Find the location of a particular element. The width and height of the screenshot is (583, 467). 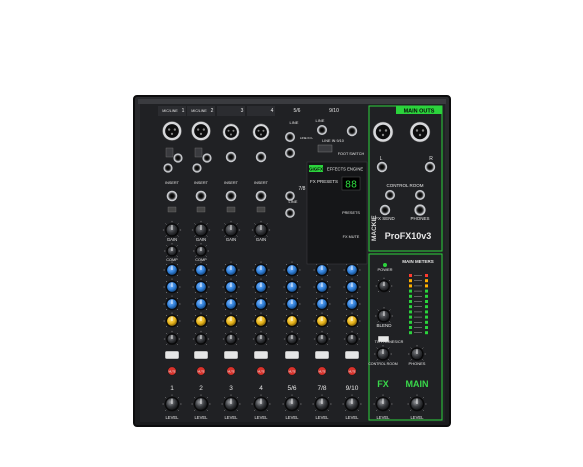

top-channel-number: 9/10 is located at coordinates (334, 111).